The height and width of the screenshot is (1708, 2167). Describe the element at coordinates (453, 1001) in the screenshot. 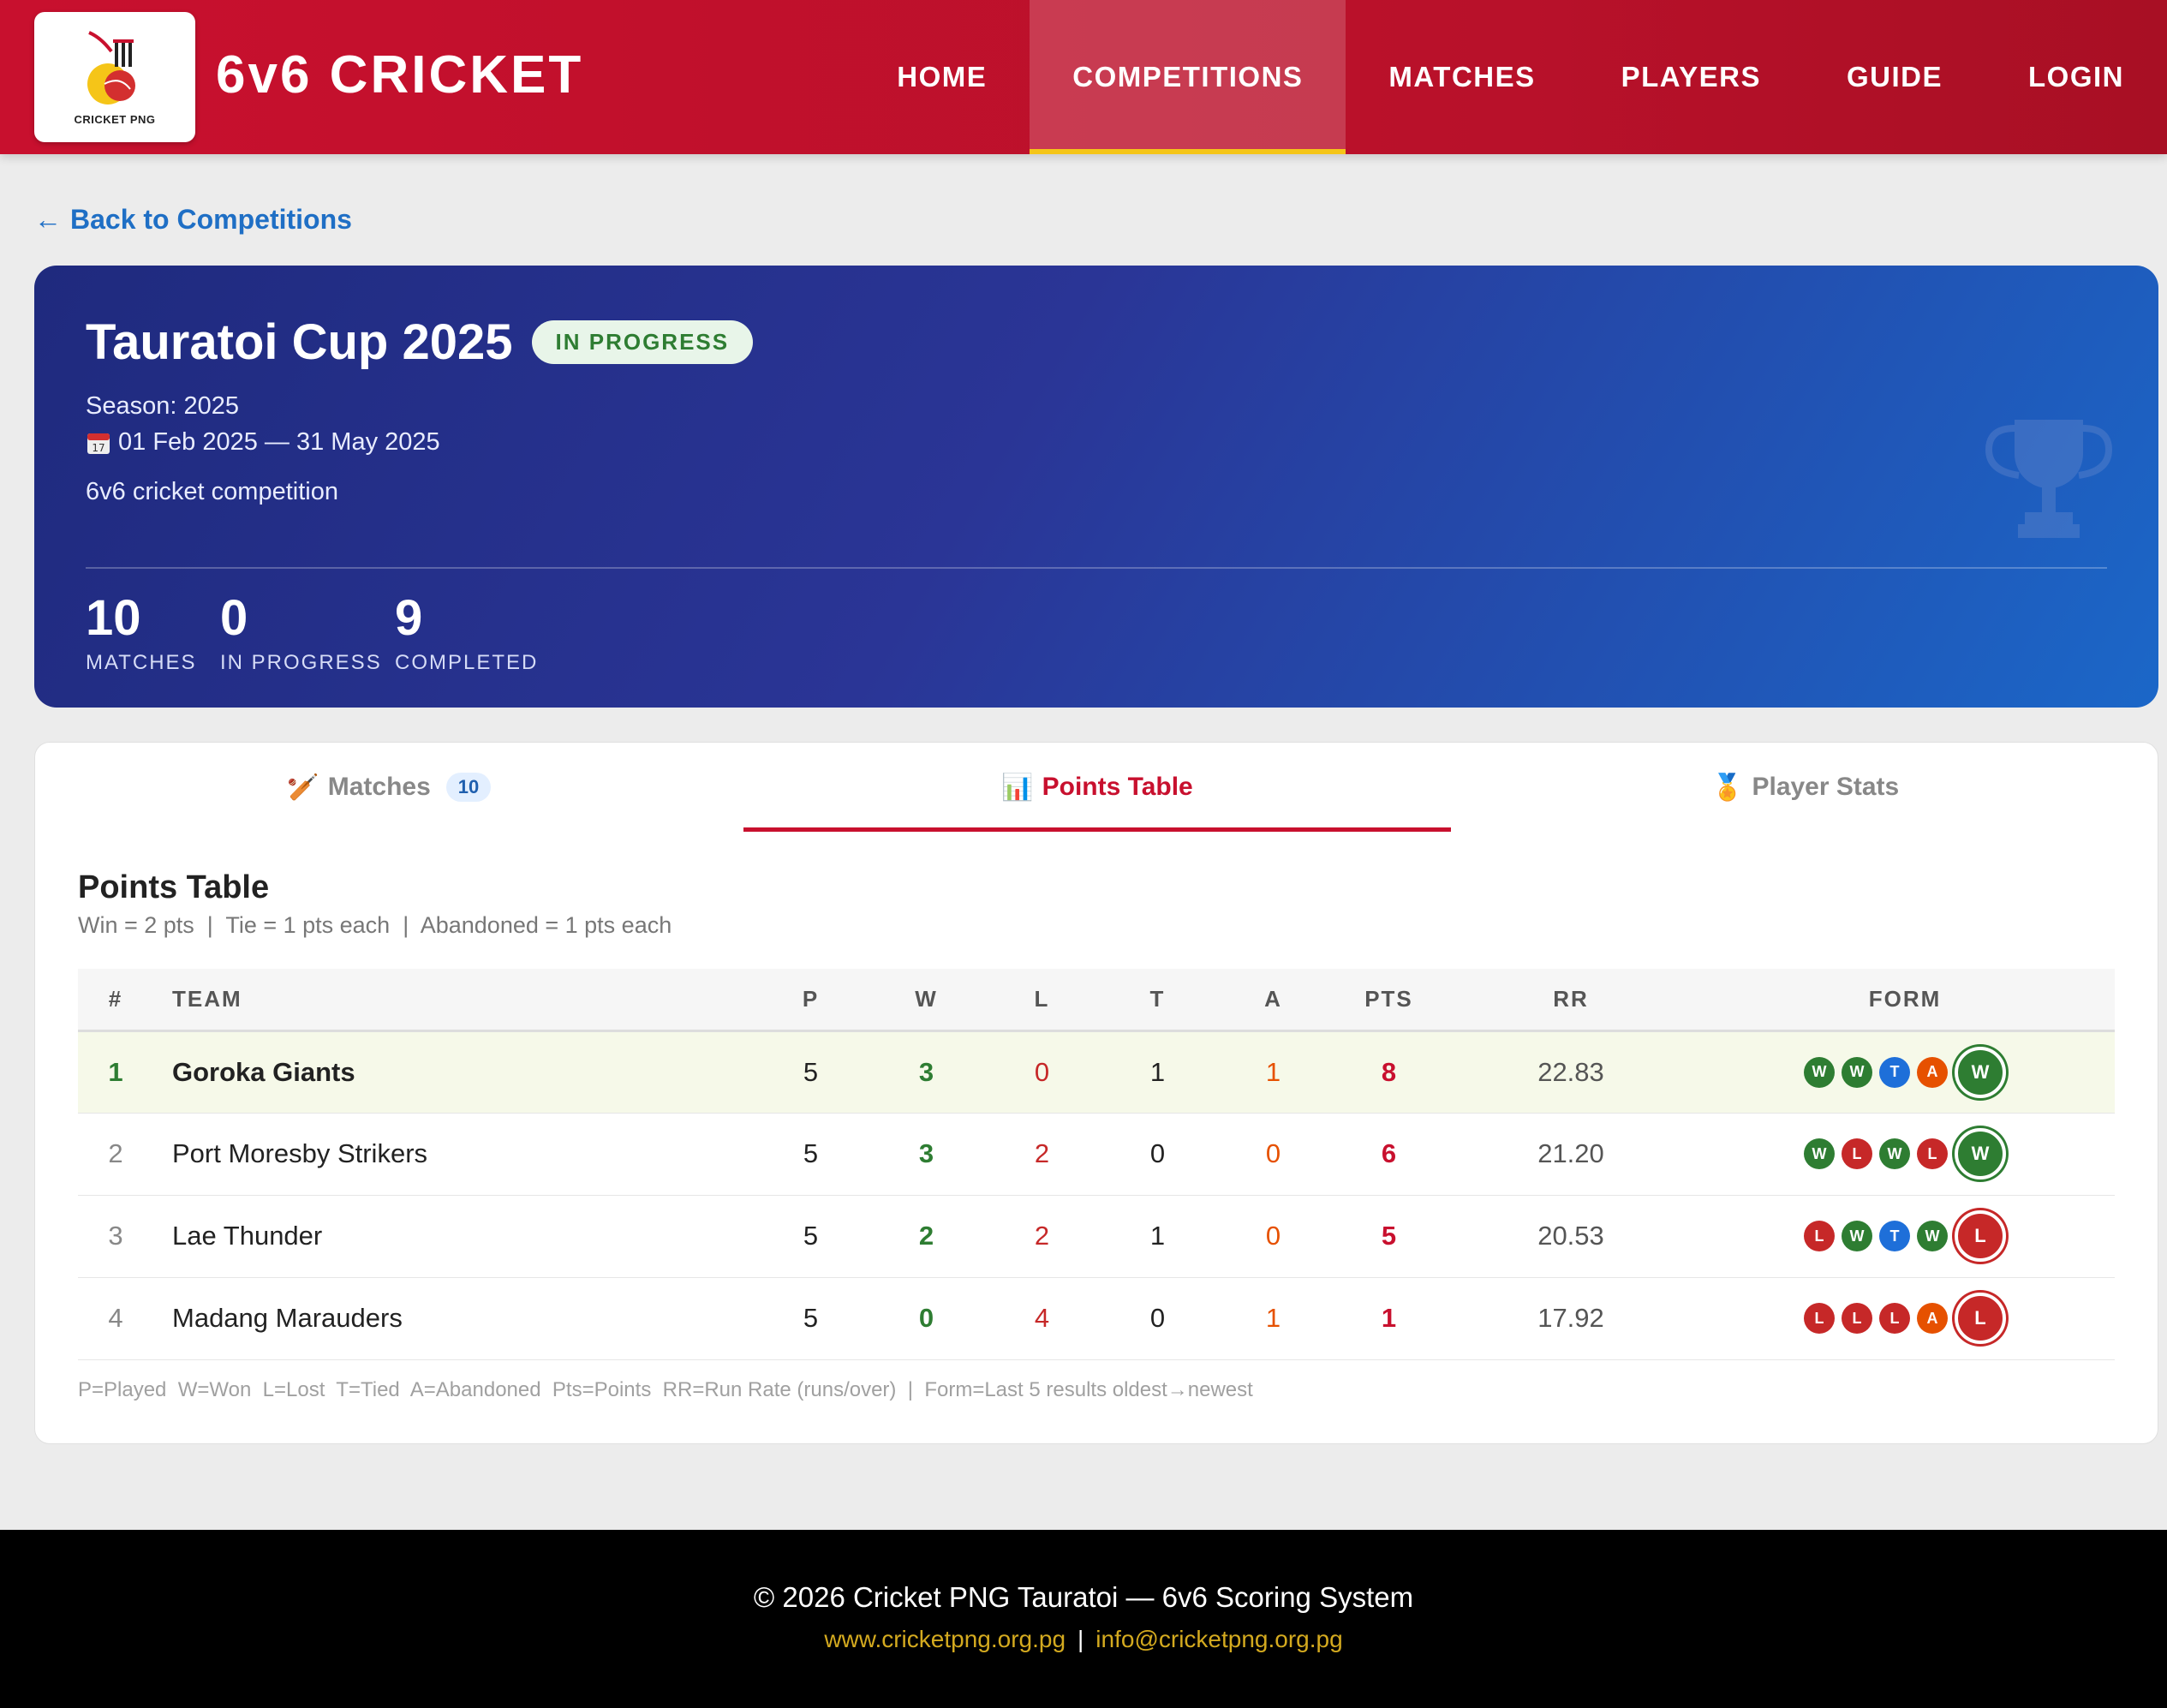

I see `col-team: TEAM` at that location.